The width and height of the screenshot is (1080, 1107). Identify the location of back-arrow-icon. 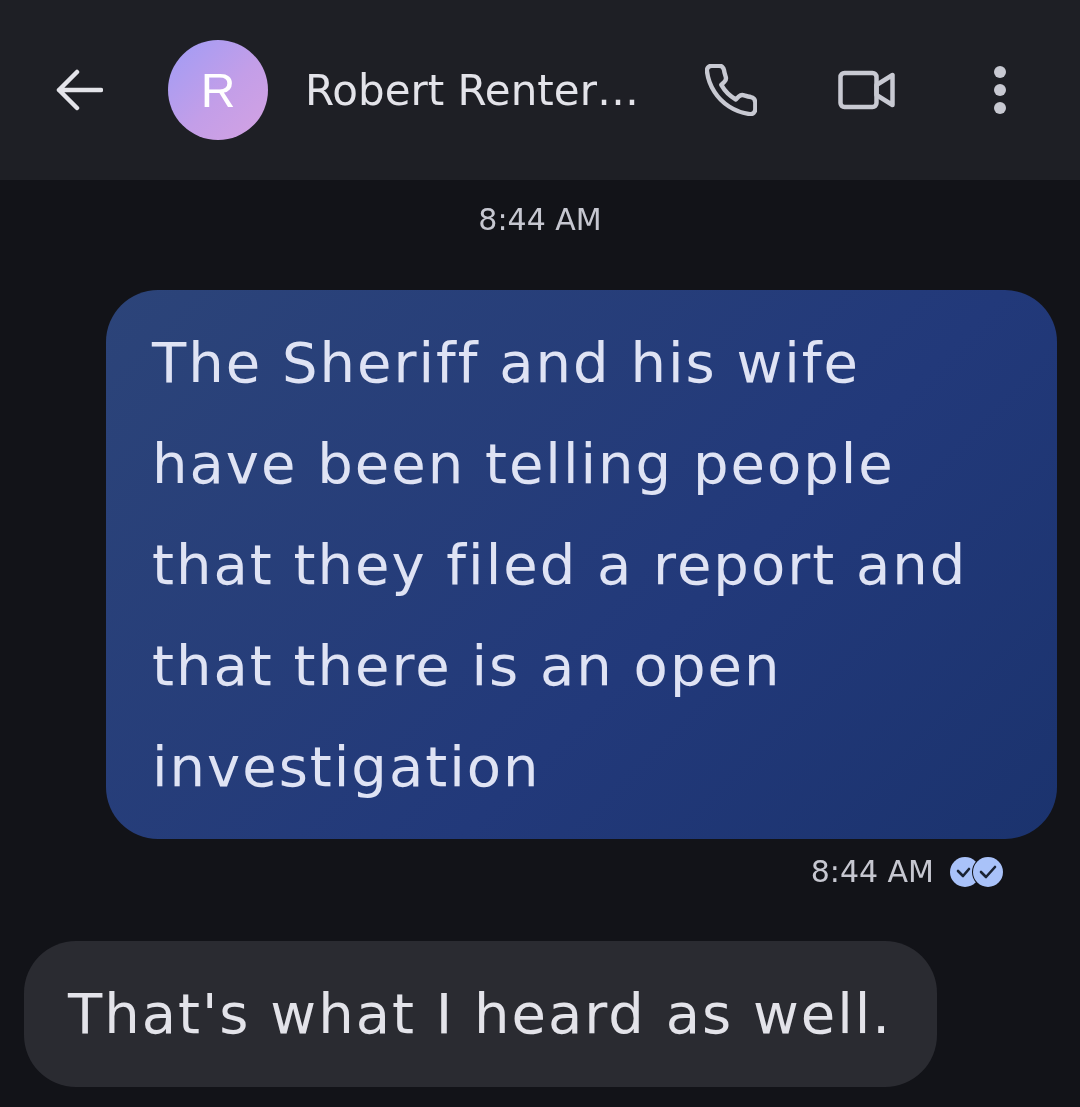
(79, 90).